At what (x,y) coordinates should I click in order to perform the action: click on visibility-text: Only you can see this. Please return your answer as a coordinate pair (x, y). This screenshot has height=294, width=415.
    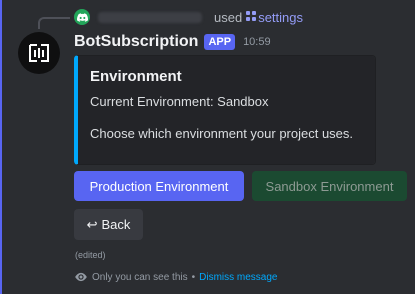
    Looking at the image, I should click on (140, 277).